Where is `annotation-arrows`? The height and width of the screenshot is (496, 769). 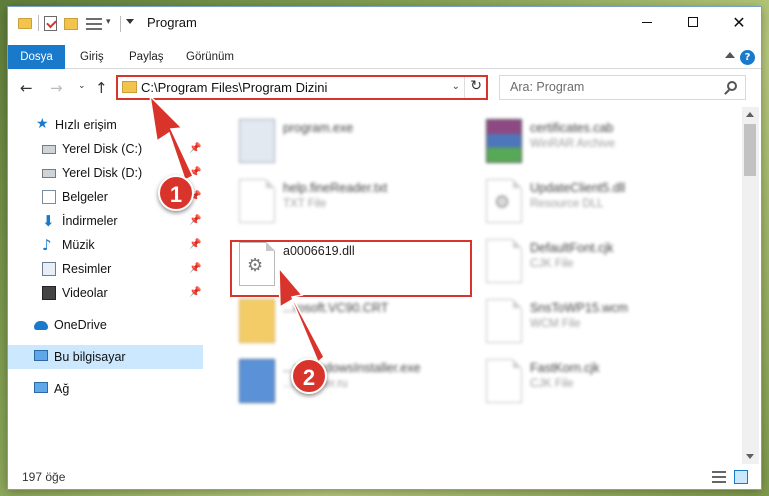 annotation-arrows is located at coordinates (236, 228).